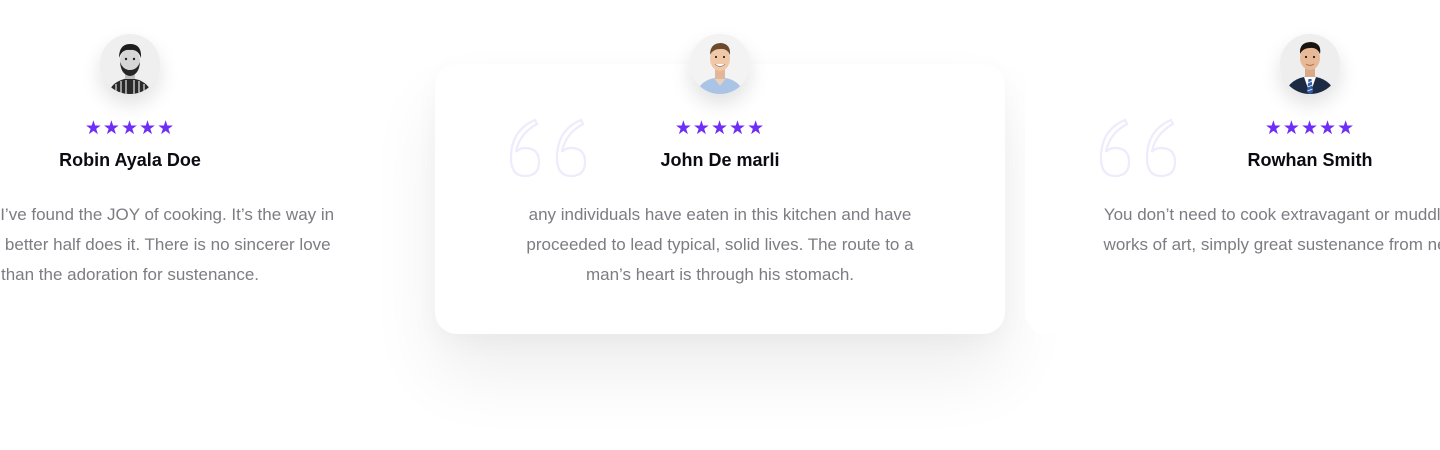 The height and width of the screenshot is (450, 1440). I want to click on suited-man-avatar-icon, so click(1310, 64).